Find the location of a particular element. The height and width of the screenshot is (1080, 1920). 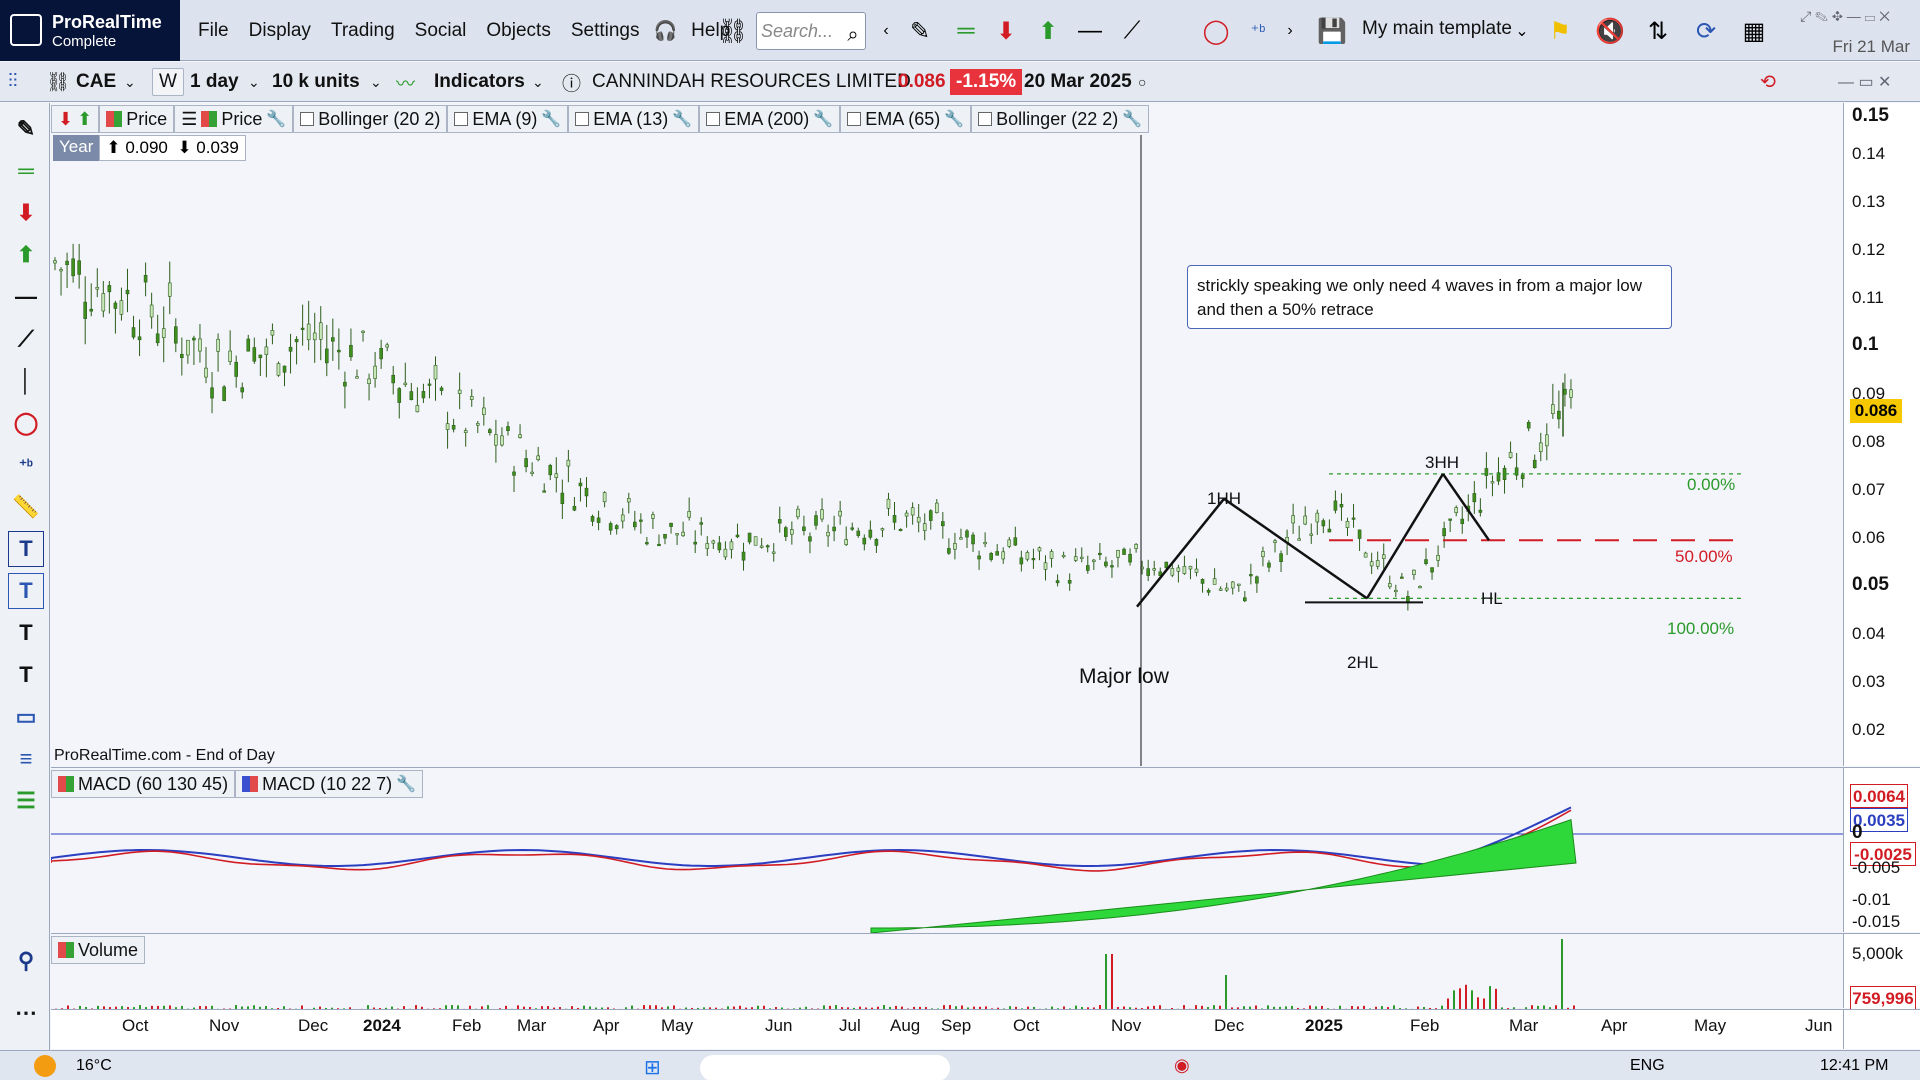

more-icon: ⋯ is located at coordinates (26, 1013).